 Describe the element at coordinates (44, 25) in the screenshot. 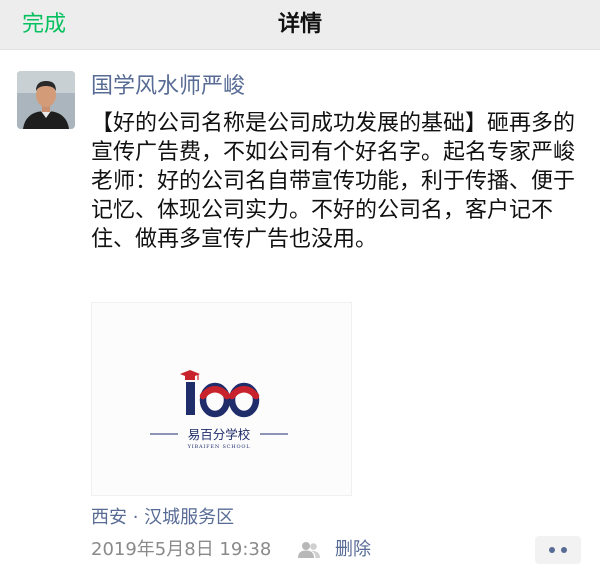

I see `done-button: 完成` at that location.